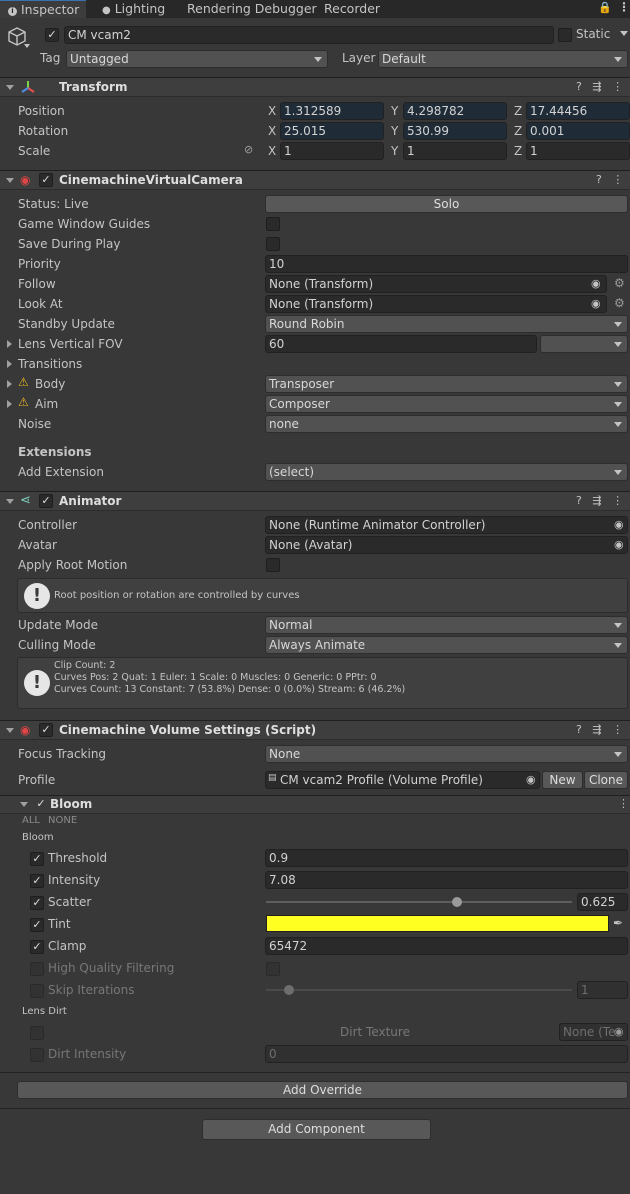  What do you see at coordinates (436, 284) in the screenshot?
I see `follow-object-field: None (Transform)` at bounding box center [436, 284].